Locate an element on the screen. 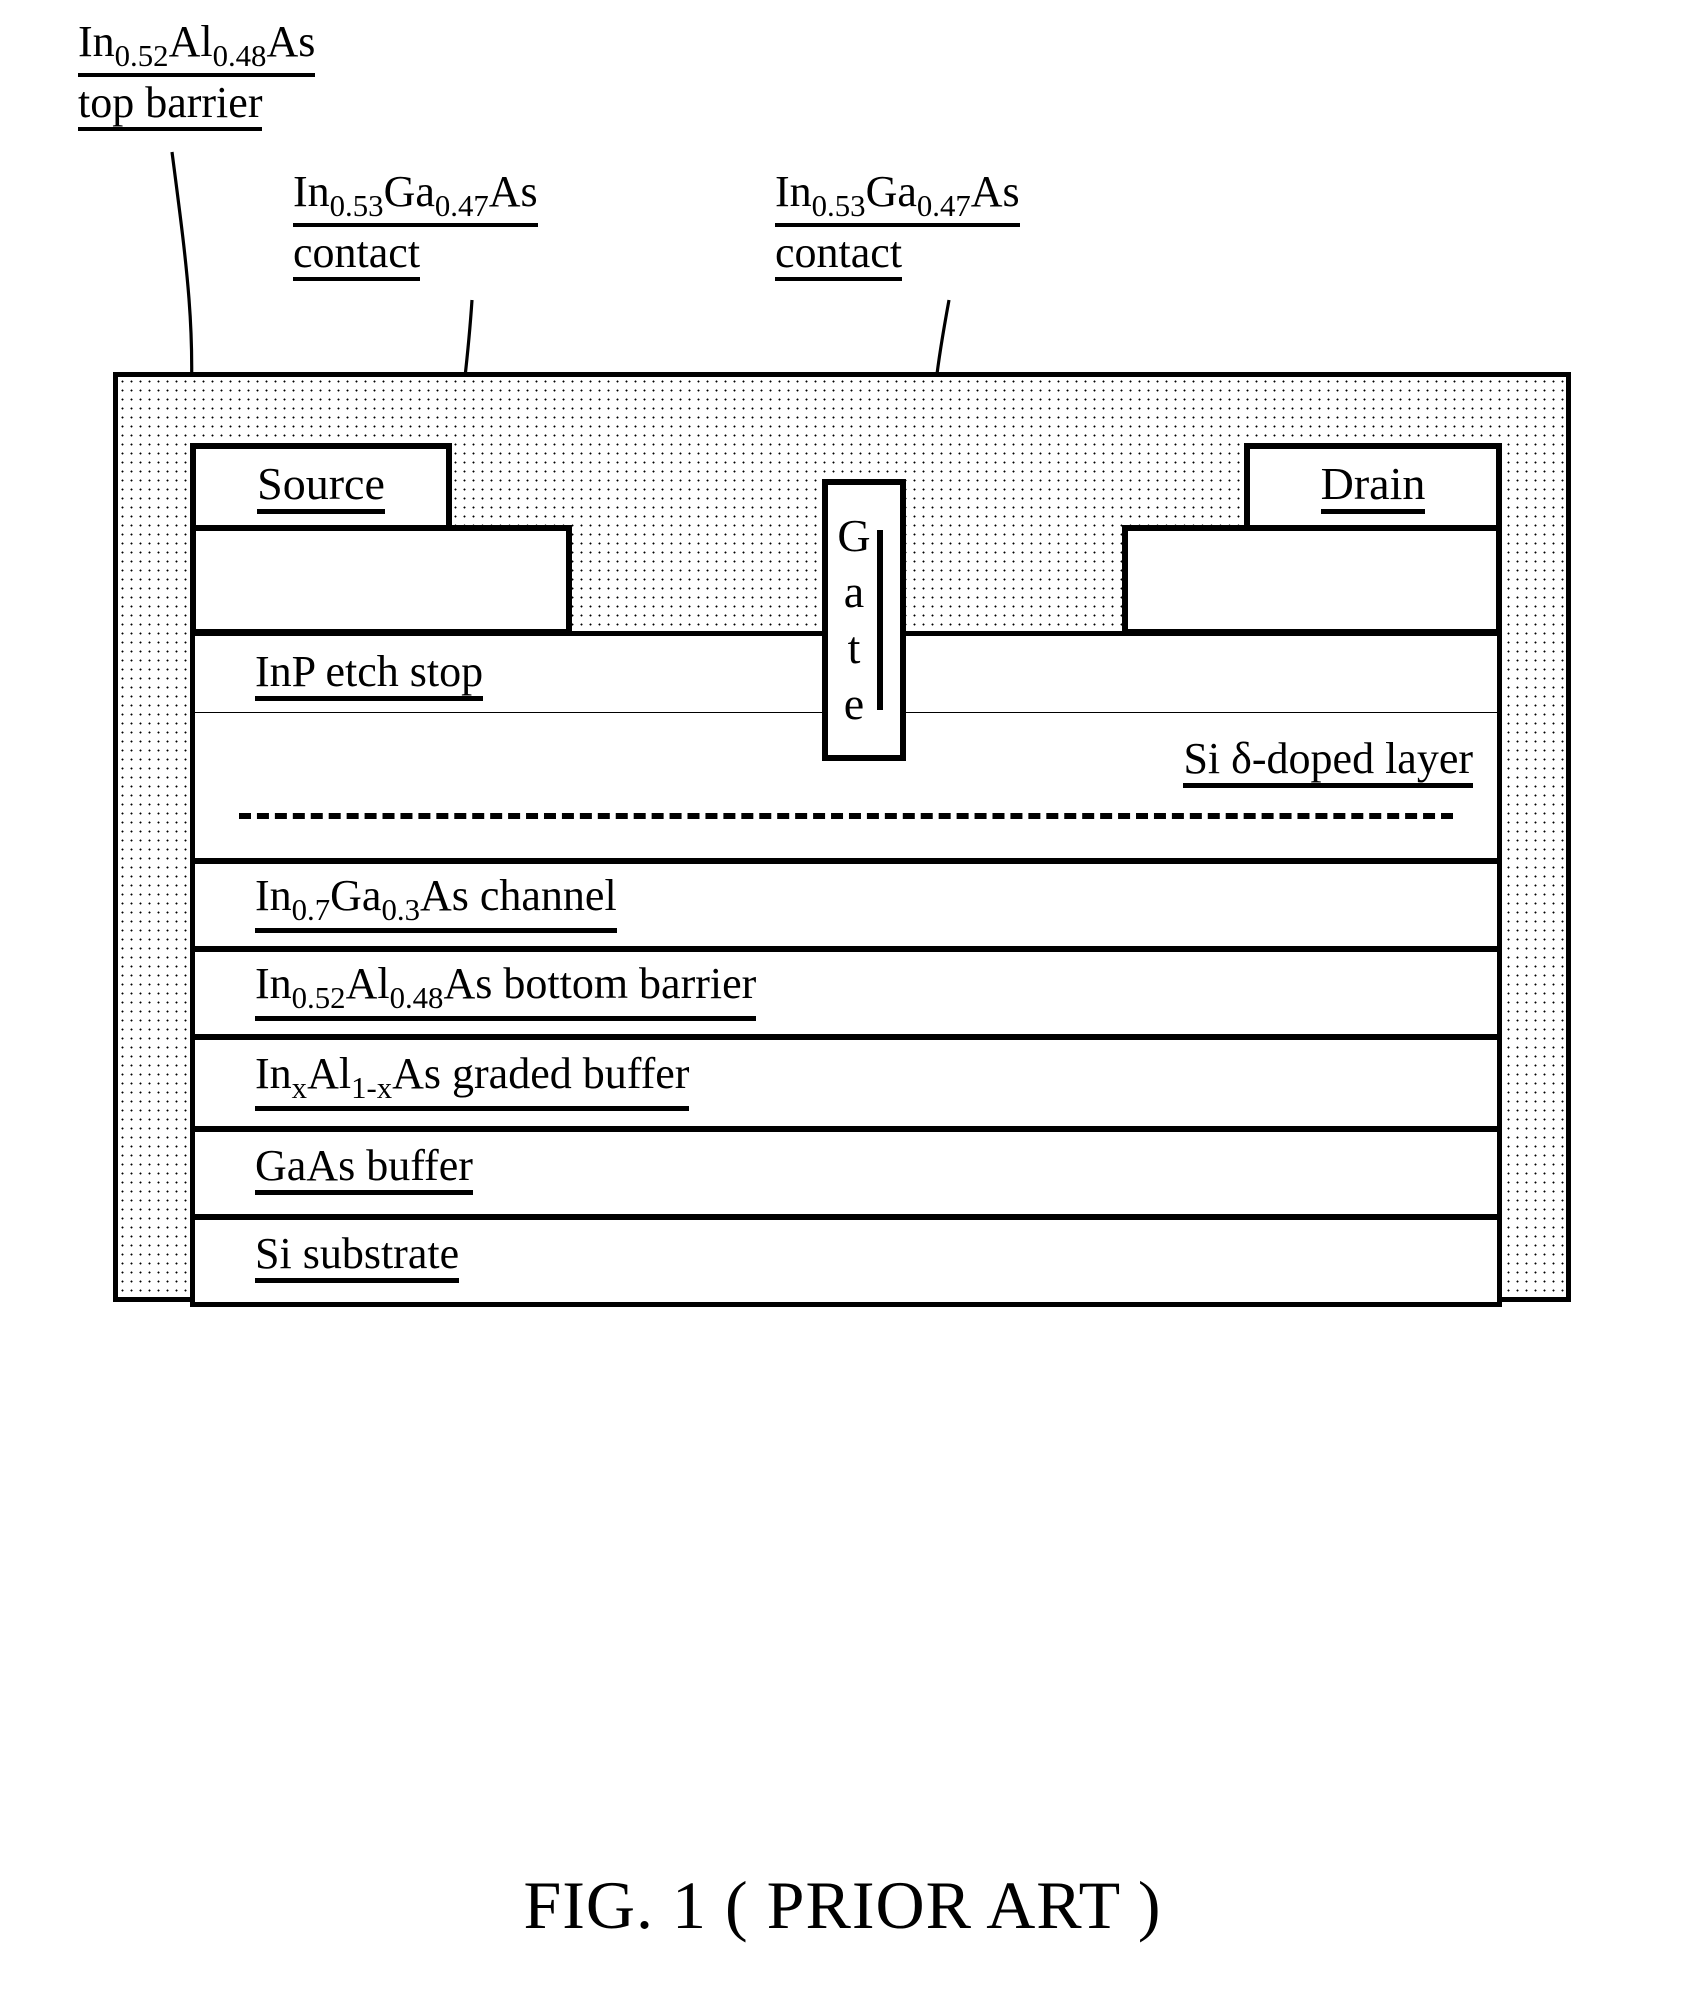 This screenshot has height=2012, width=1685. drain-contact-box: Drain is located at coordinates (1373, 487).